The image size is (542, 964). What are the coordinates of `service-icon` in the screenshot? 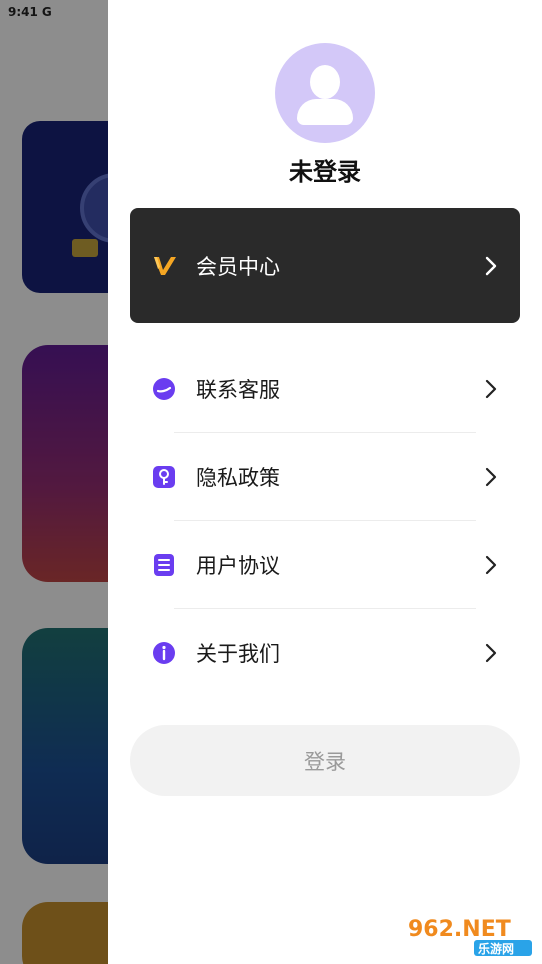 It's located at (164, 389).